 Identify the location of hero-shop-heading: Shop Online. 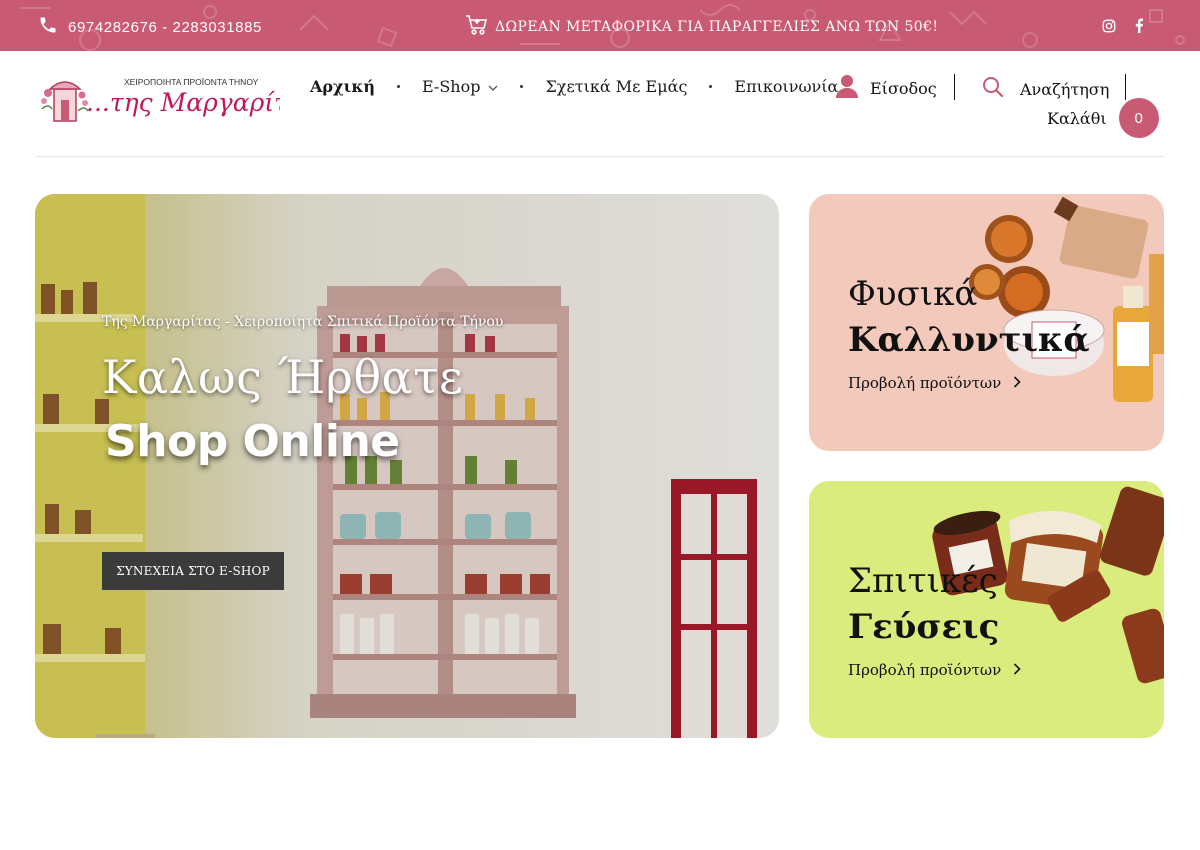
(252, 441).